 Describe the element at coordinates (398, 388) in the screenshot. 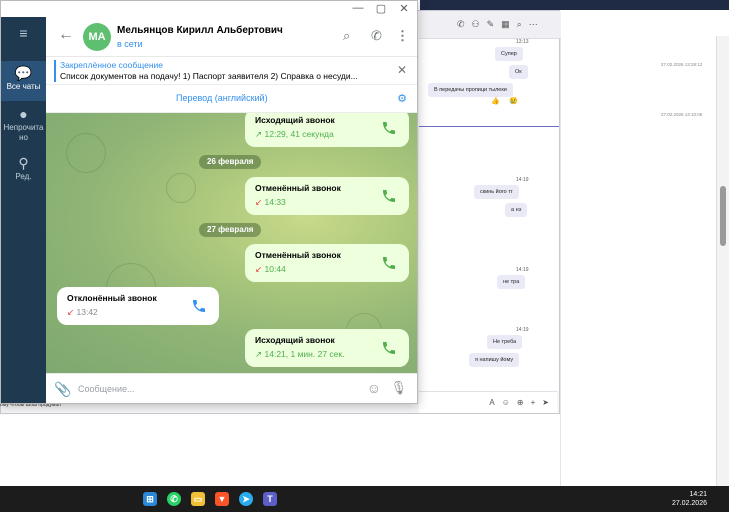

I see `microphone-icon: 🎙` at that location.